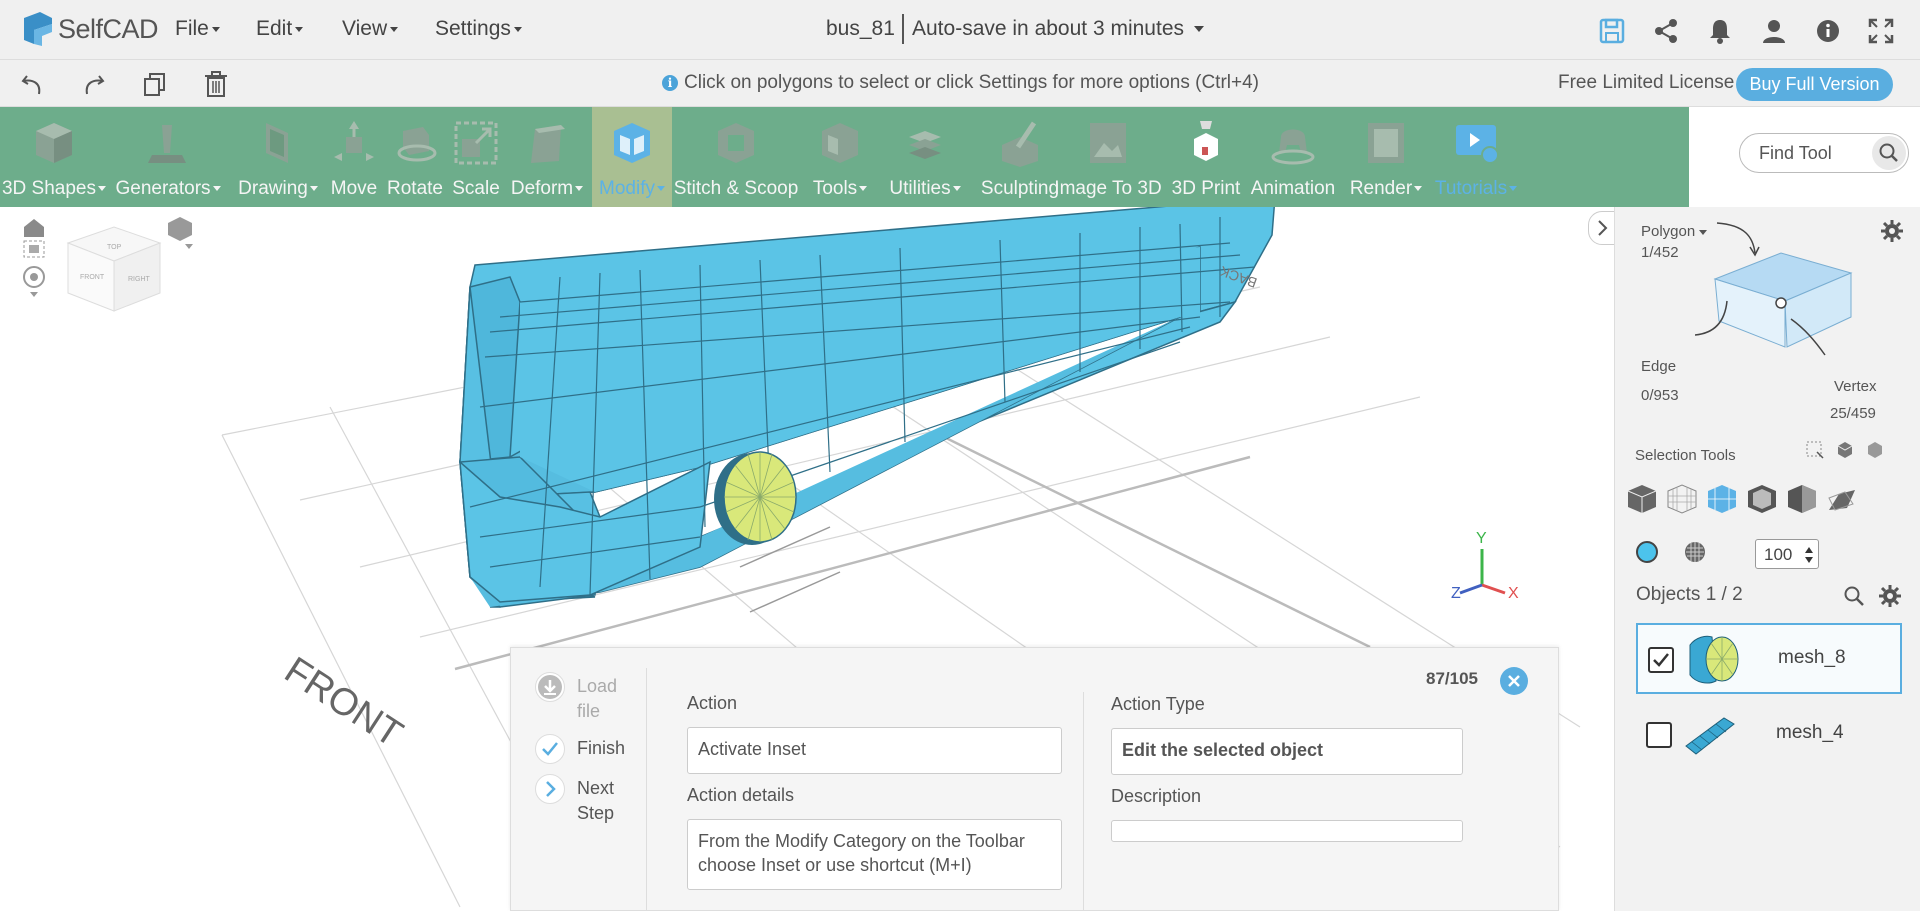 This screenshot has height=911, width=1920. I want to click on plane-cut-icon, so click(1842, 499).